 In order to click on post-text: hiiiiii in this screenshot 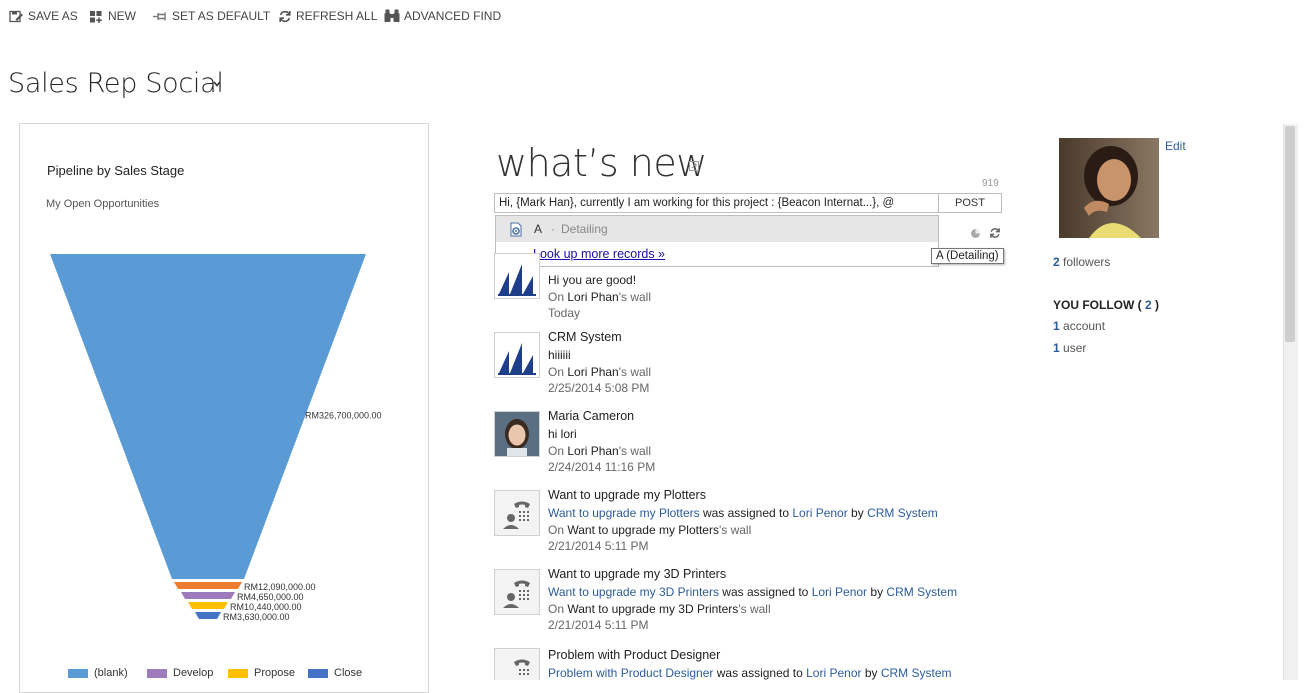, I will do `click(559, 355)`.